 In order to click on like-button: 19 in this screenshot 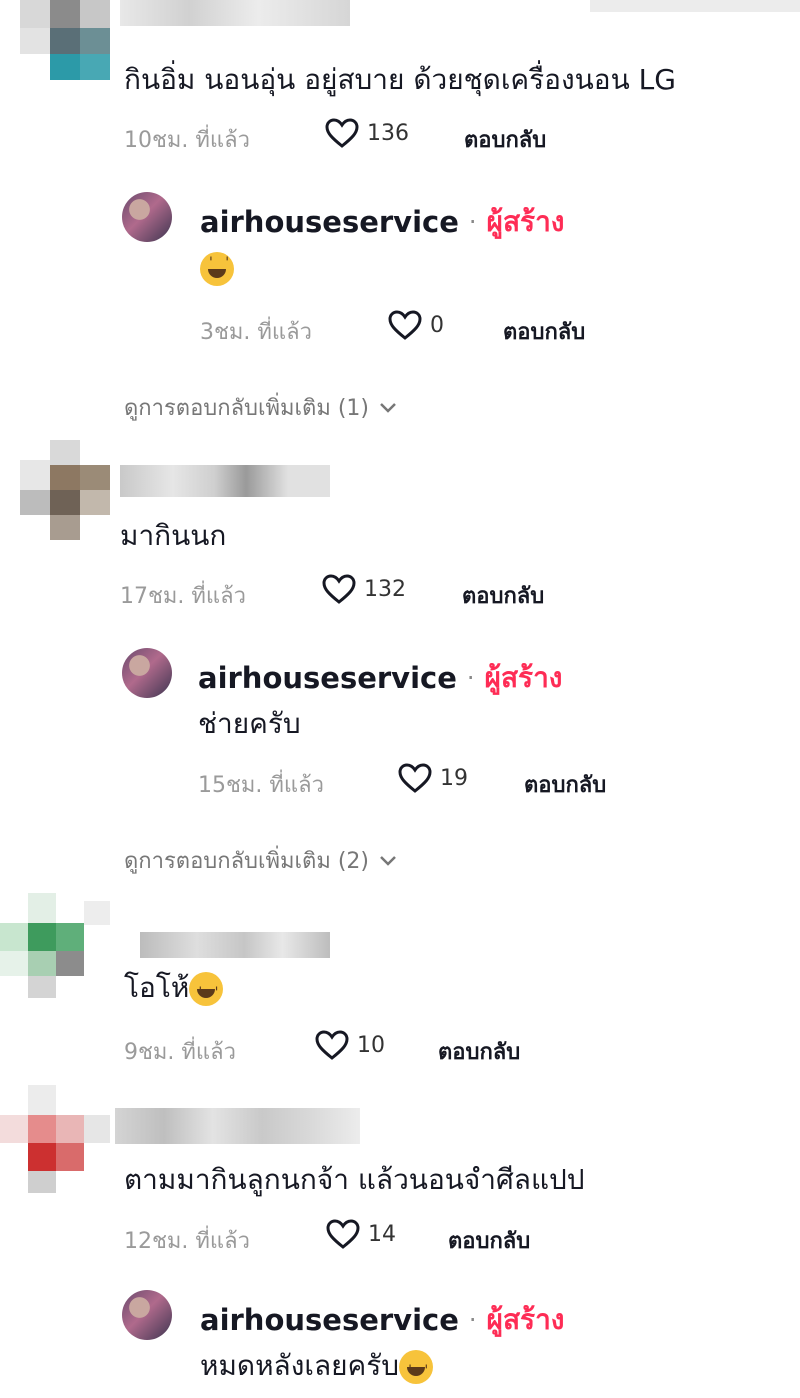, I will do `click(433, 778)`.